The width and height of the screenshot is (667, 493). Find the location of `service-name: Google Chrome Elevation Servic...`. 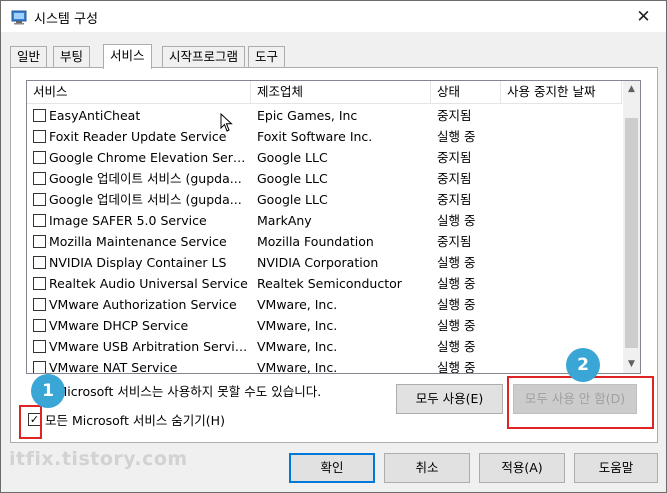

service-name: Google Chrome Elevation Servic... is located at coordinates (149, 157).